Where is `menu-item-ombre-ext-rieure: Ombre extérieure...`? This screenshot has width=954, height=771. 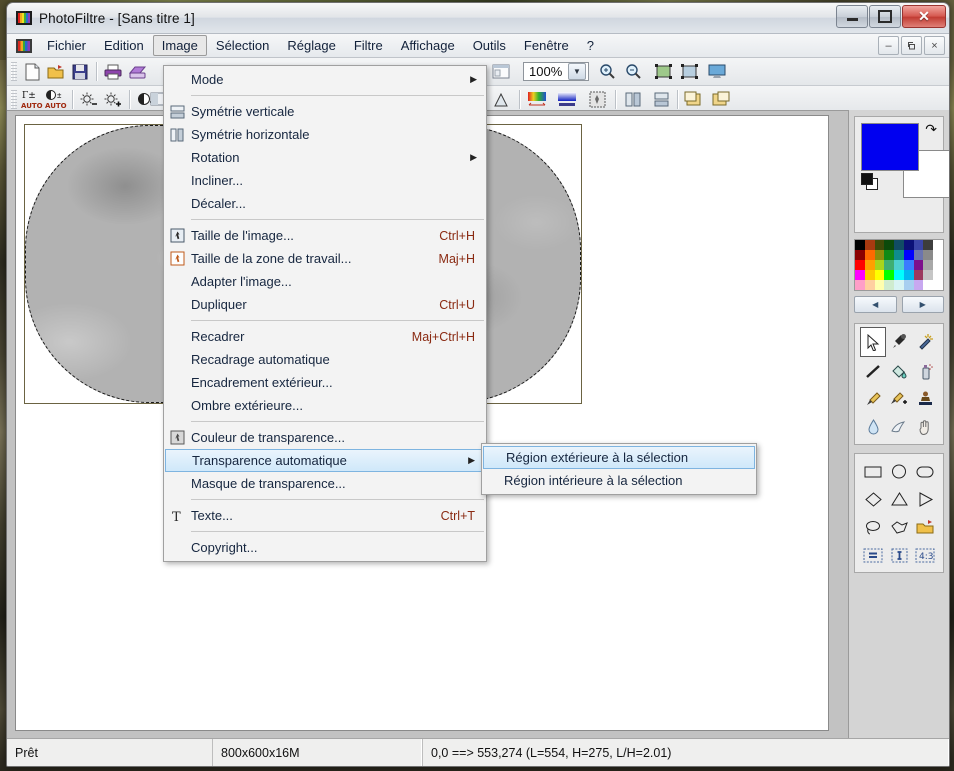 menu-item-ombre-ext-rieure: Ombre extérieure... is located at coordinates (325, 405).